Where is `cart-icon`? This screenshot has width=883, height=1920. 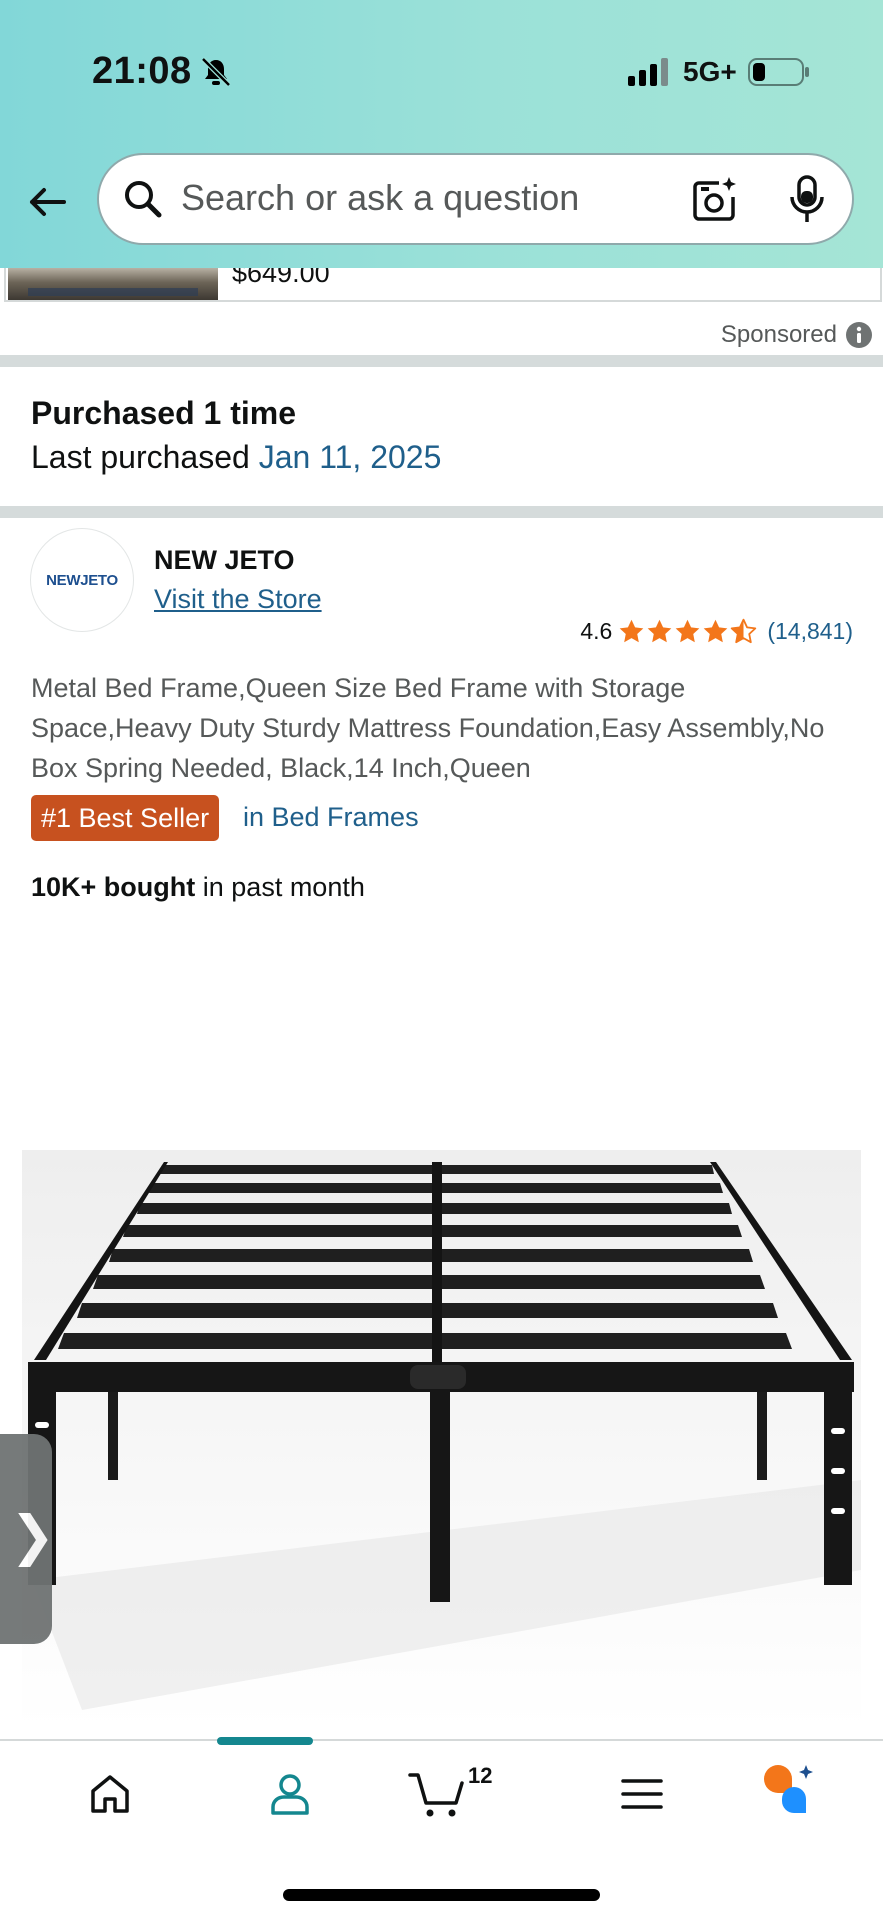 cart-icon is located at coordinates (436, 1795).